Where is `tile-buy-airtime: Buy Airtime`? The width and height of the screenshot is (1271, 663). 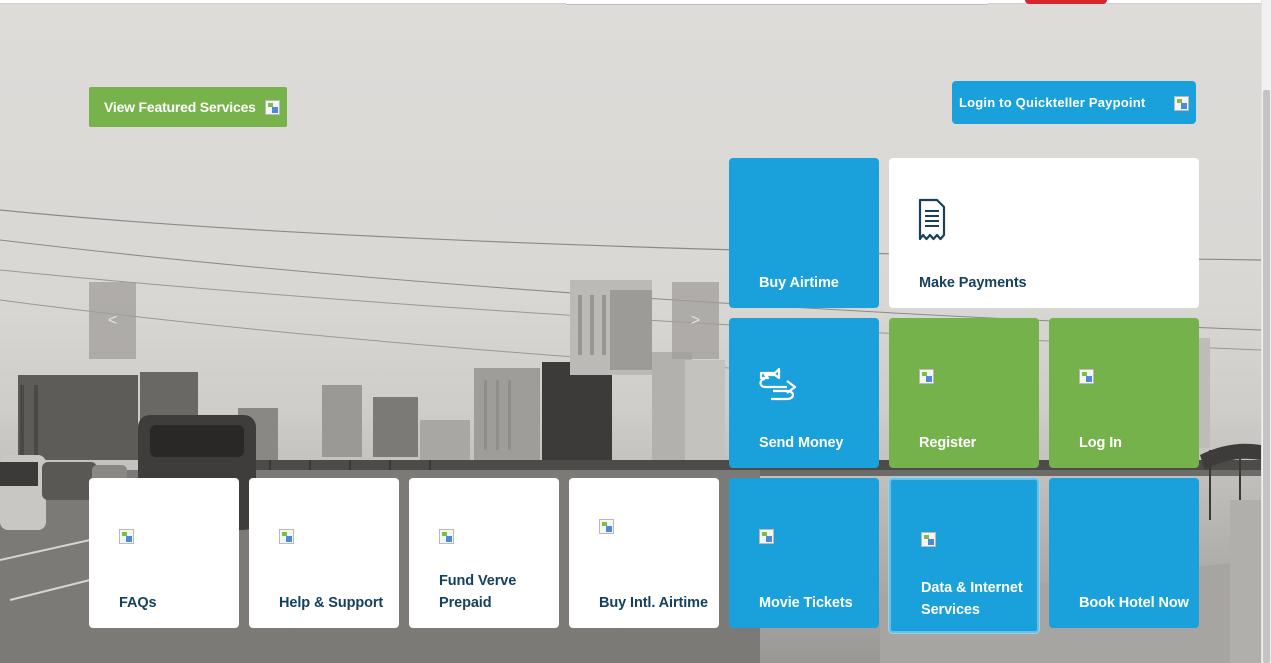 tile-buy-airtime: Buy Airtime is located at coordinates (804, 233).